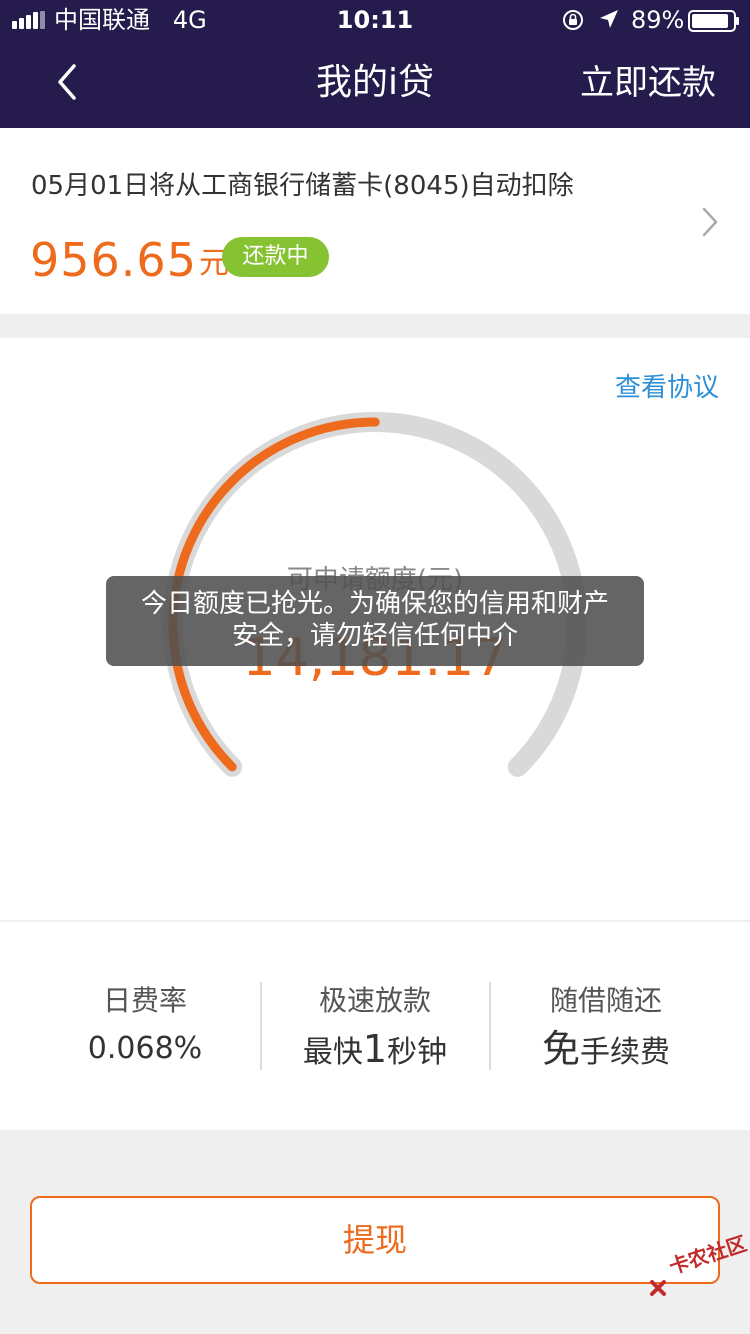  What do you see at coordinates (658, 20) in the screenshot?
I see `battery-percent: 89%` at bounding box center [658, 20].